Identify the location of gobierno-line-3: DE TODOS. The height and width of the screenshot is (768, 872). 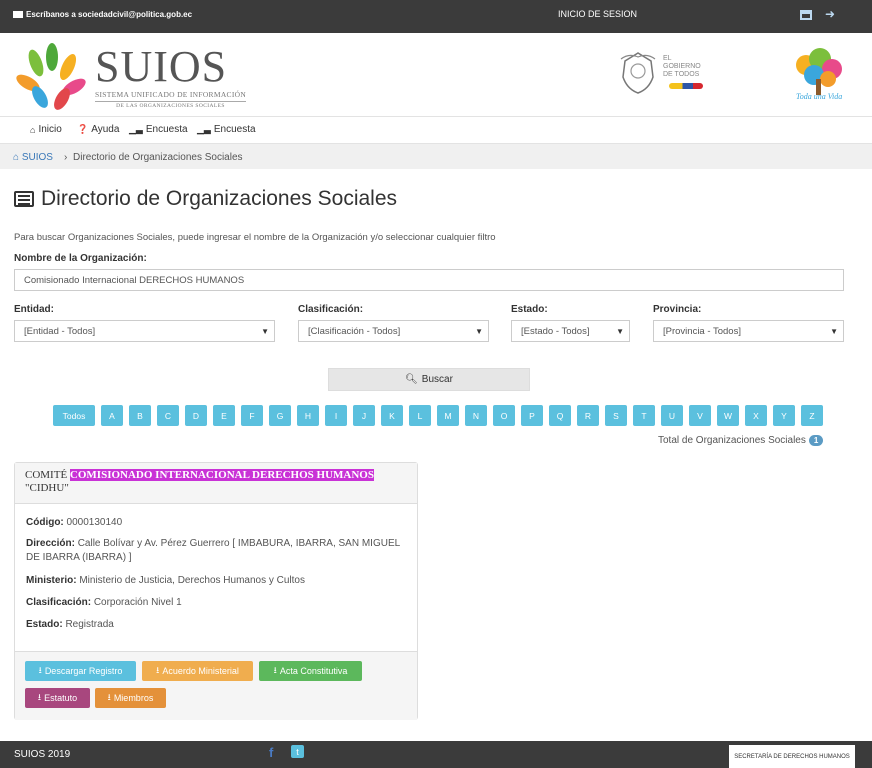
(681, 74).